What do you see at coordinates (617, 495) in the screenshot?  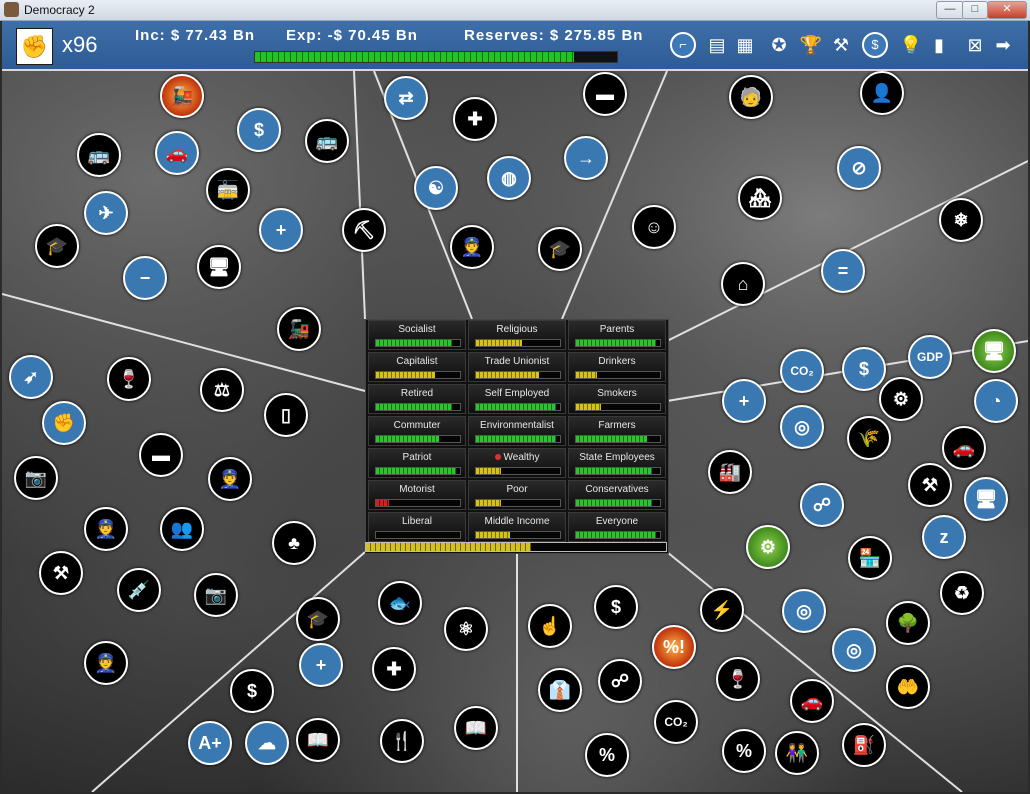 I see `voter-group-conservatives: Conservatives` at bounding box center [617, 495].